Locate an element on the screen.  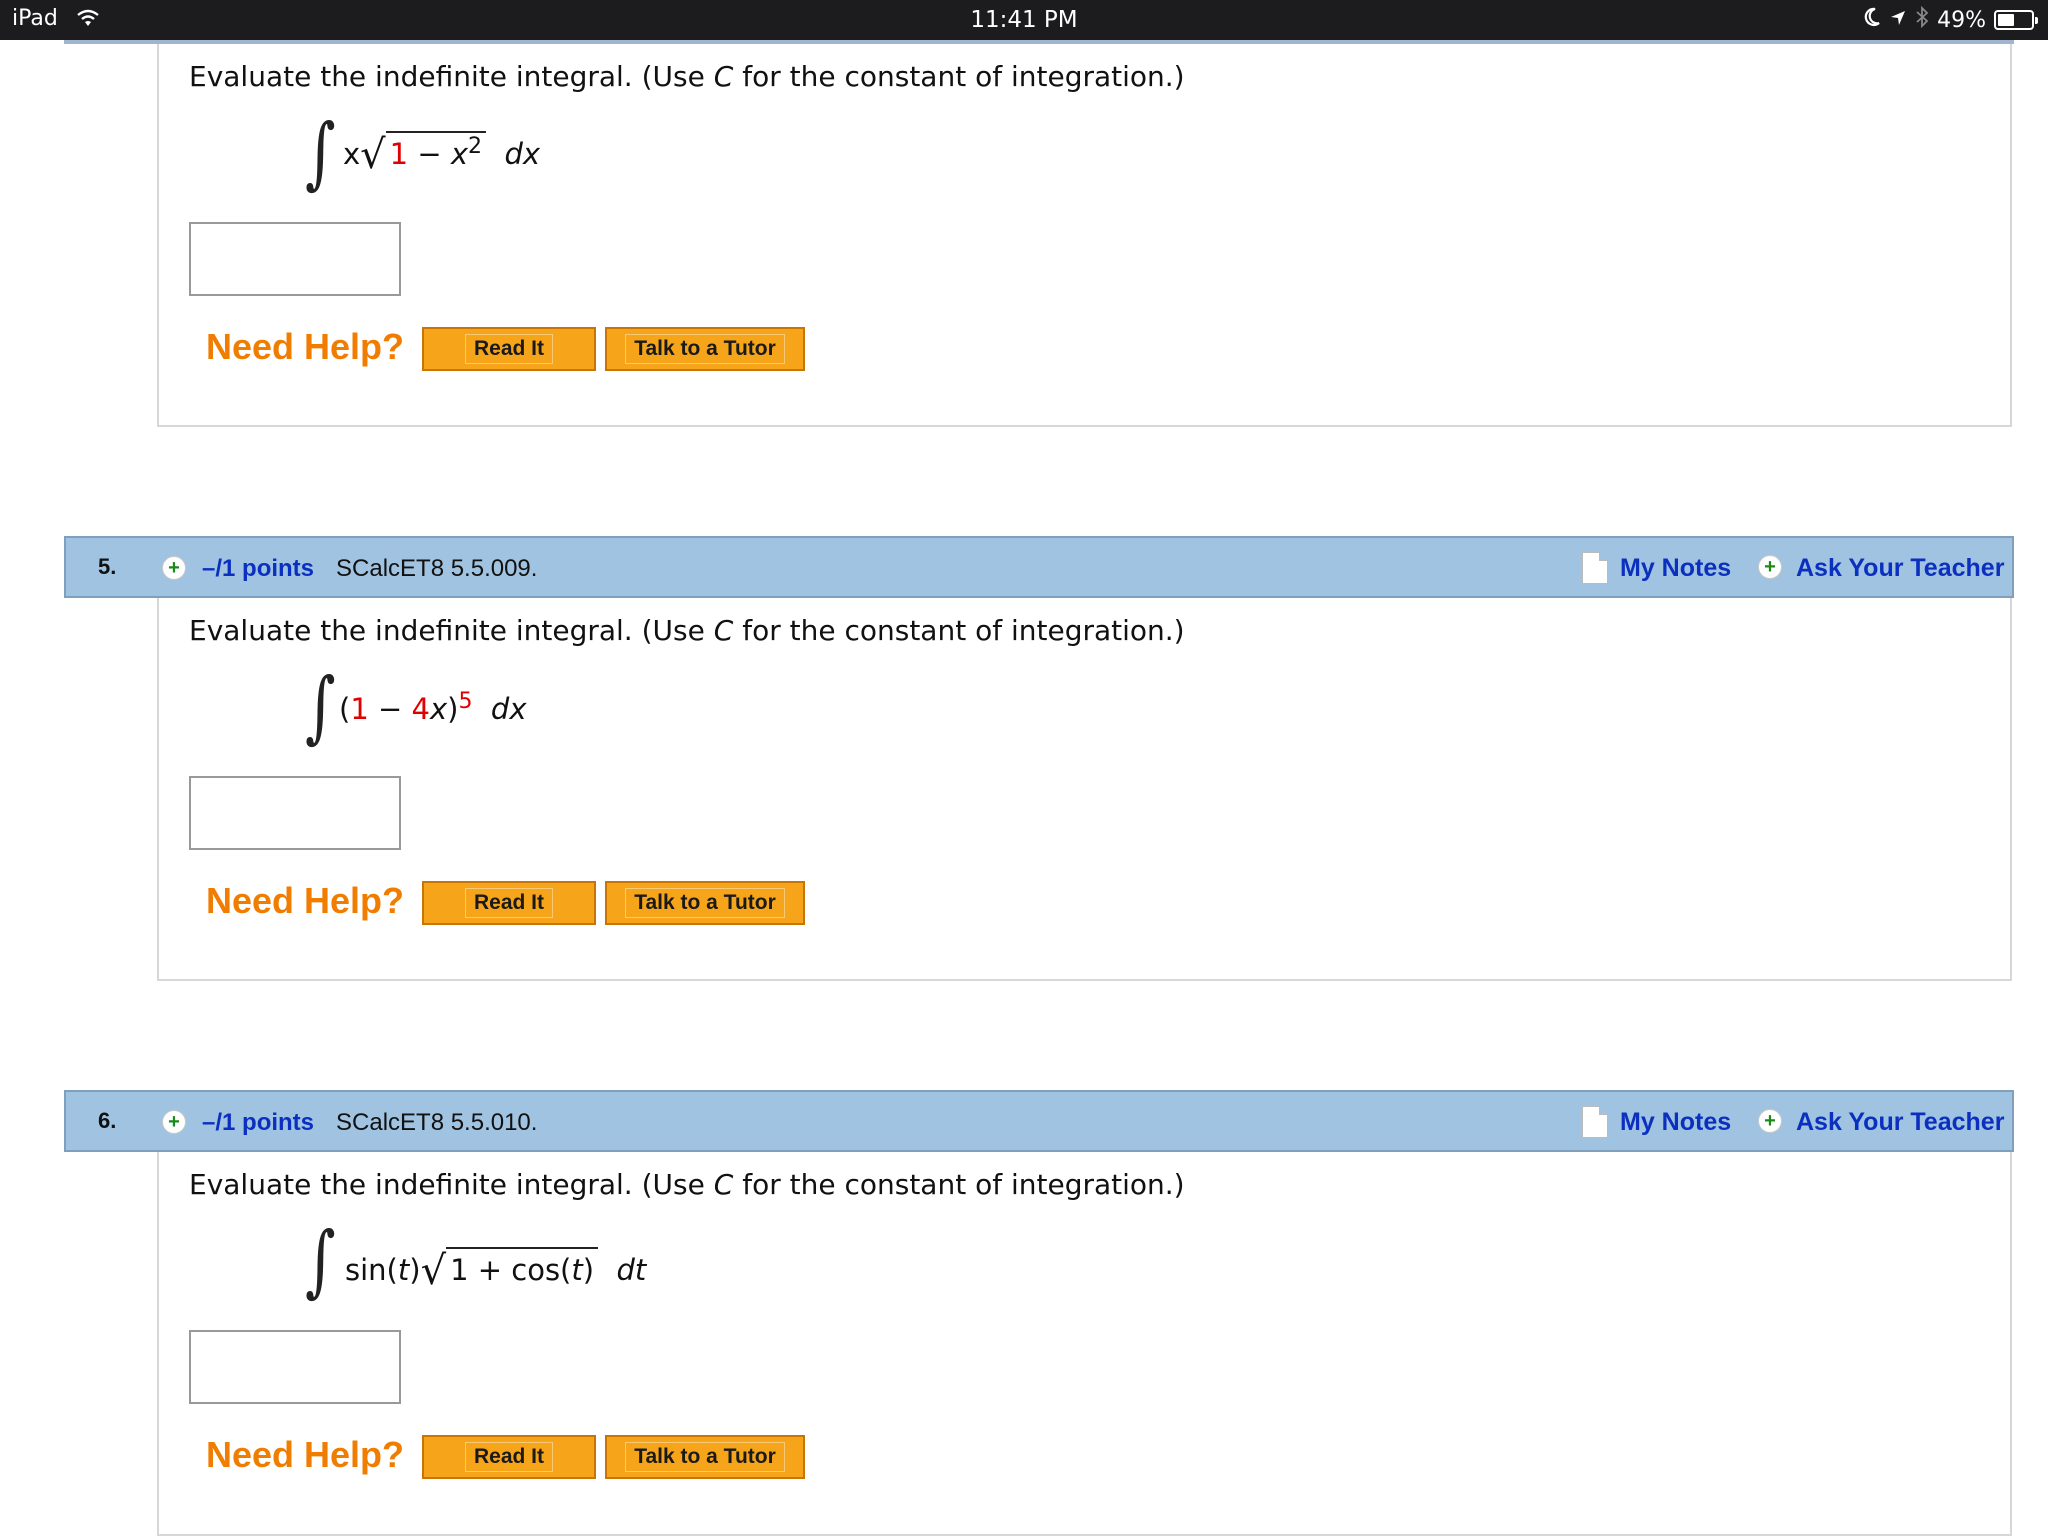
sqrt-radicand: 1 − x2 is located at coordinates (436, 151).